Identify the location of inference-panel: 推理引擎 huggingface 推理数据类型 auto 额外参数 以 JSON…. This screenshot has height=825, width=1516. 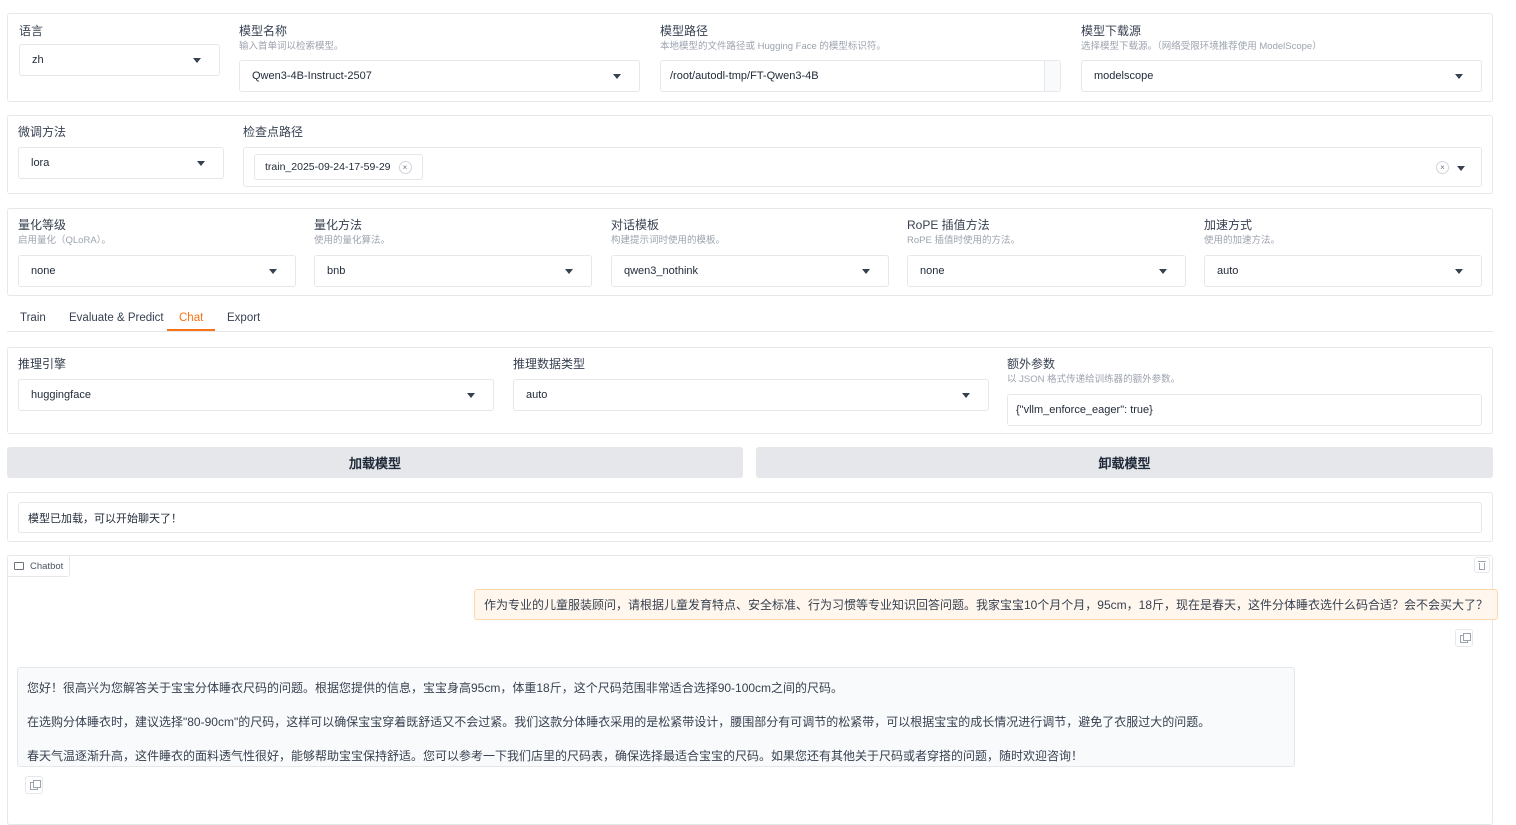
(750, 390).